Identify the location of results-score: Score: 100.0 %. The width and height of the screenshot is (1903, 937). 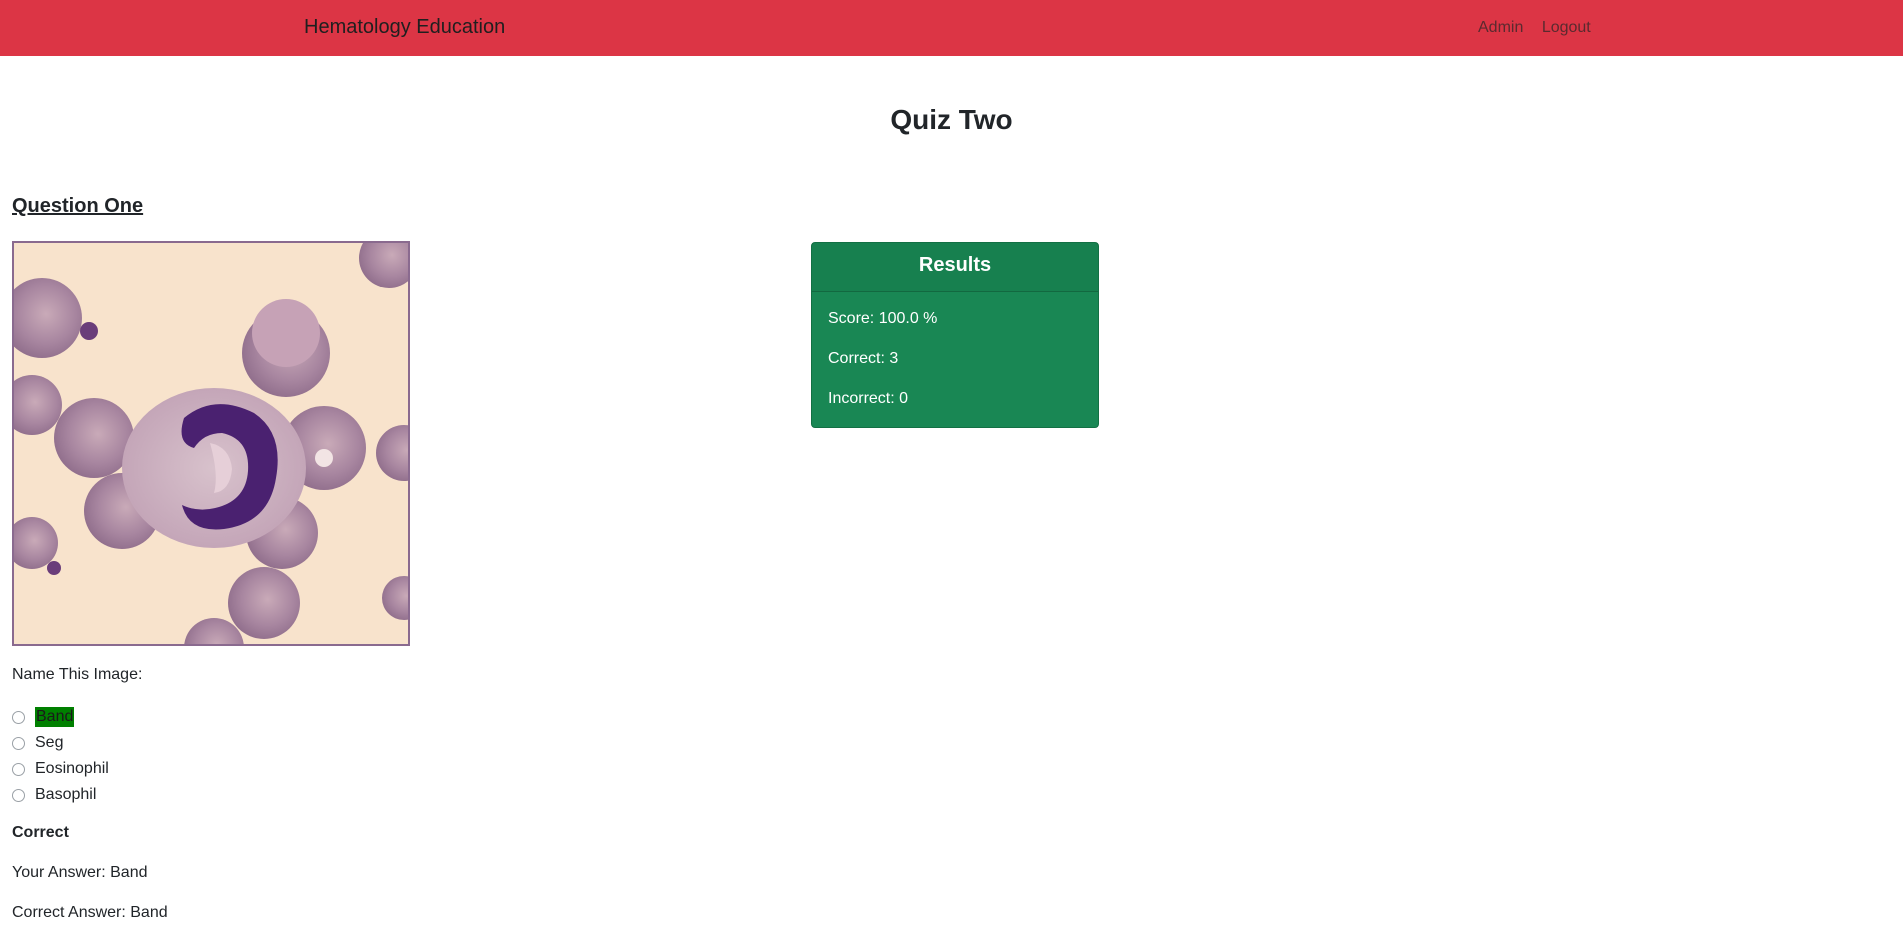
(883, 318).